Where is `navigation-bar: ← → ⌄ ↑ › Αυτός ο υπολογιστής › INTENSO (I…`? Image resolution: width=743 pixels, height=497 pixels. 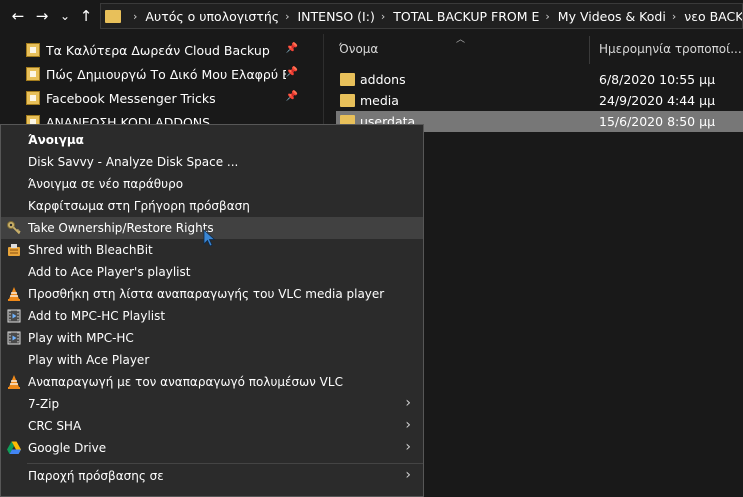 navigation-bar: ← → ⌄ ↑ › Αυτός ο υπολογιστής › INTENSO (I… is located at coordinates (371, 17).